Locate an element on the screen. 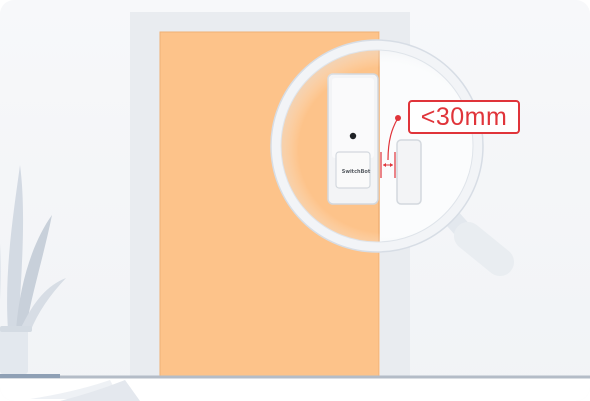 Image resolution: width=590 pixels, height=401 pixels. distance-label: <30mm is located at coordinates (464, 117).